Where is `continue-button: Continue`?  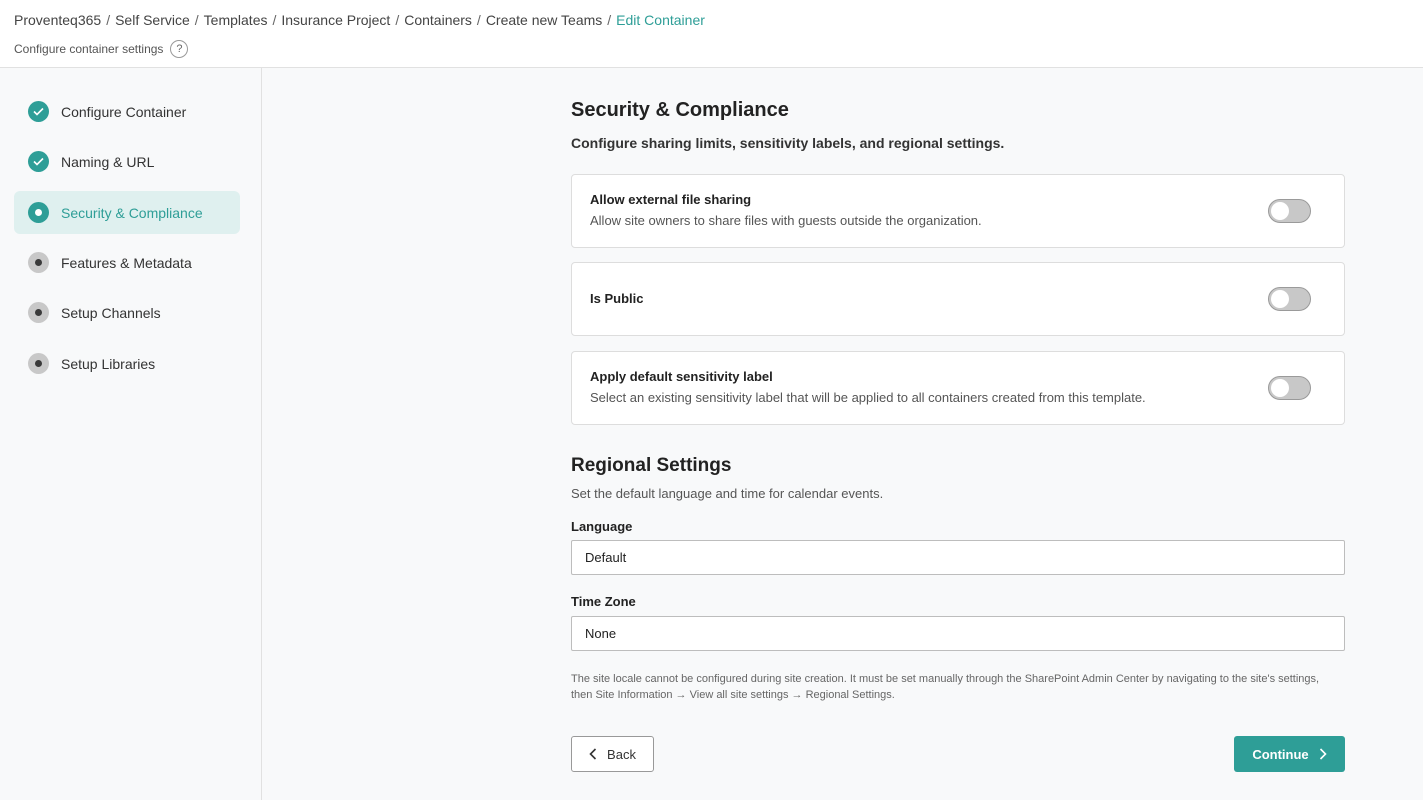 continue-button: Continue is located at coordinates (1289, 754).